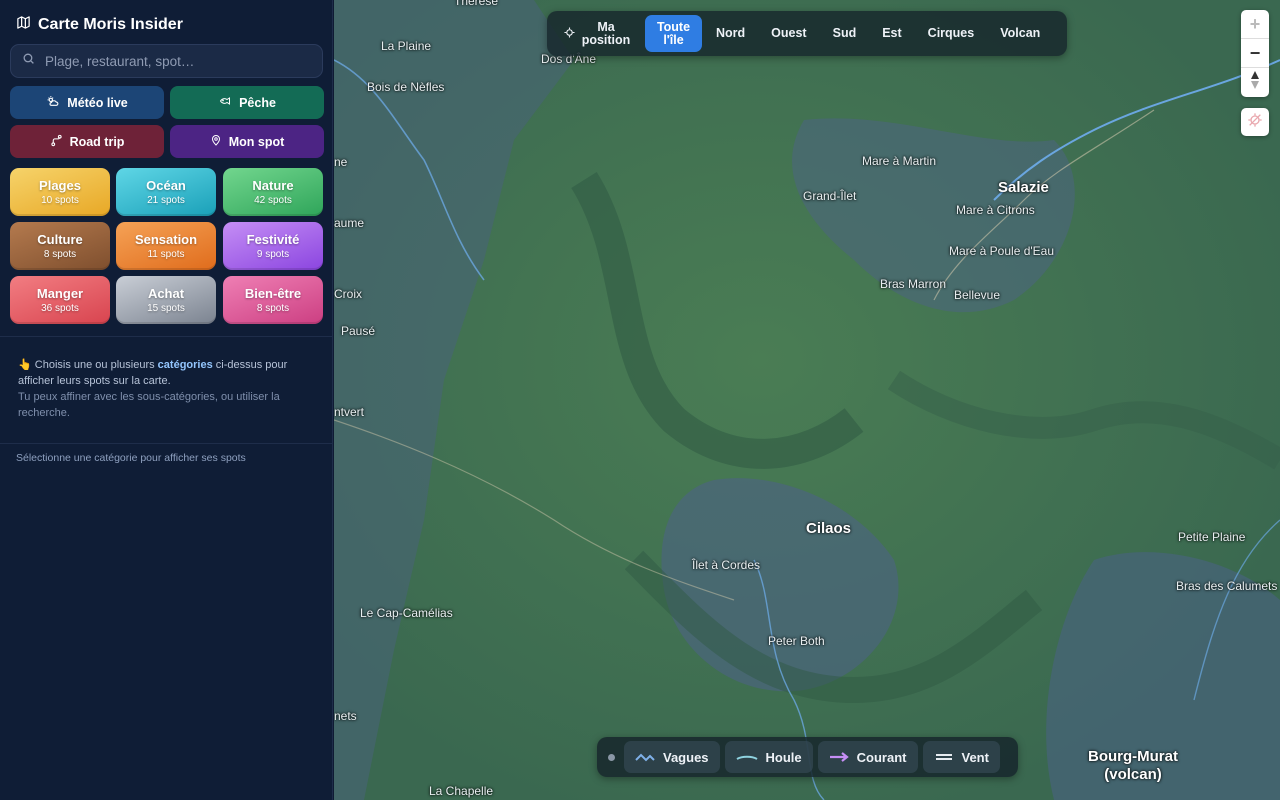 The image size is (1280, 800). Describe the element at coordinates (406, 87) in the screenshot. I see `place-label: Bois de Nèfles` at that location.